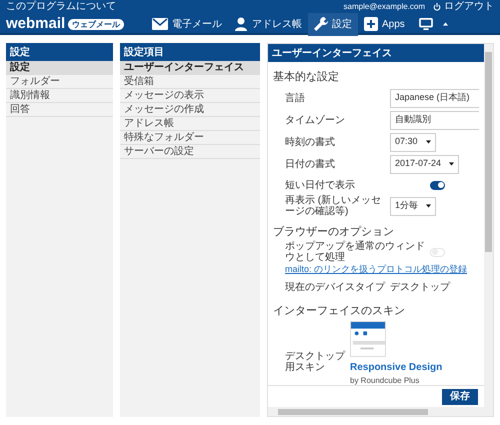  Describe the element at coordinates (334, 232) in the screenshot. I see `section-title: ブラウザーのオプション` at that location.